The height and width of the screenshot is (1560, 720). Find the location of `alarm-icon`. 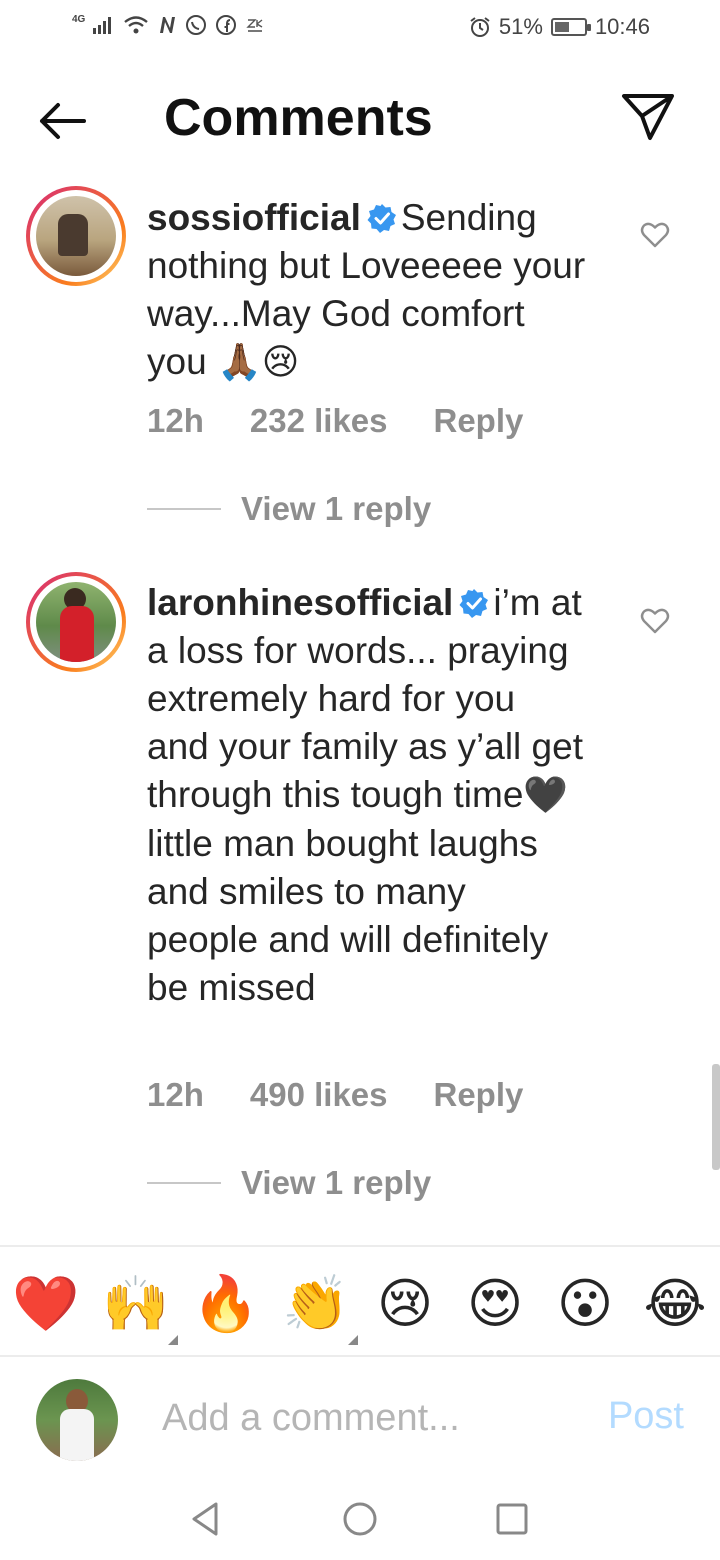

alarm-icon is located at coordinates (480, 27).